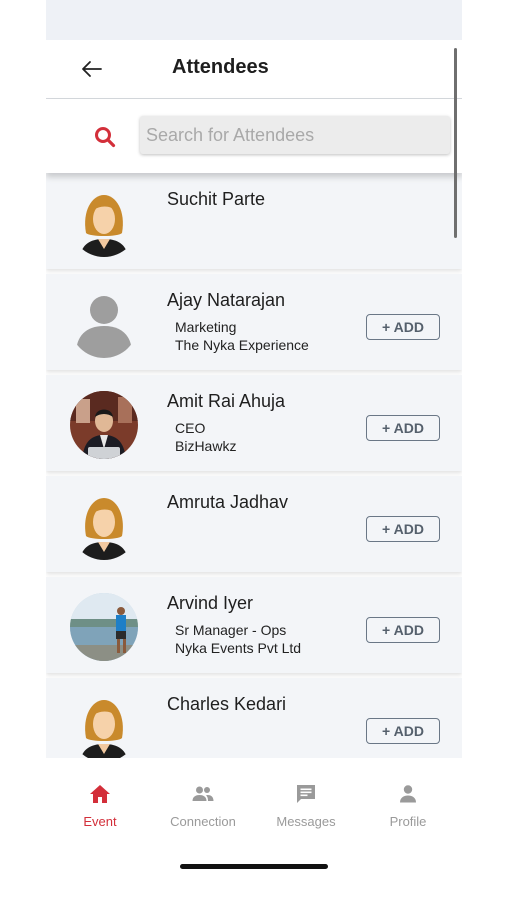 The width and height of the screenshot is (507, 900). I want to click on people-icon, so click(203, 793).